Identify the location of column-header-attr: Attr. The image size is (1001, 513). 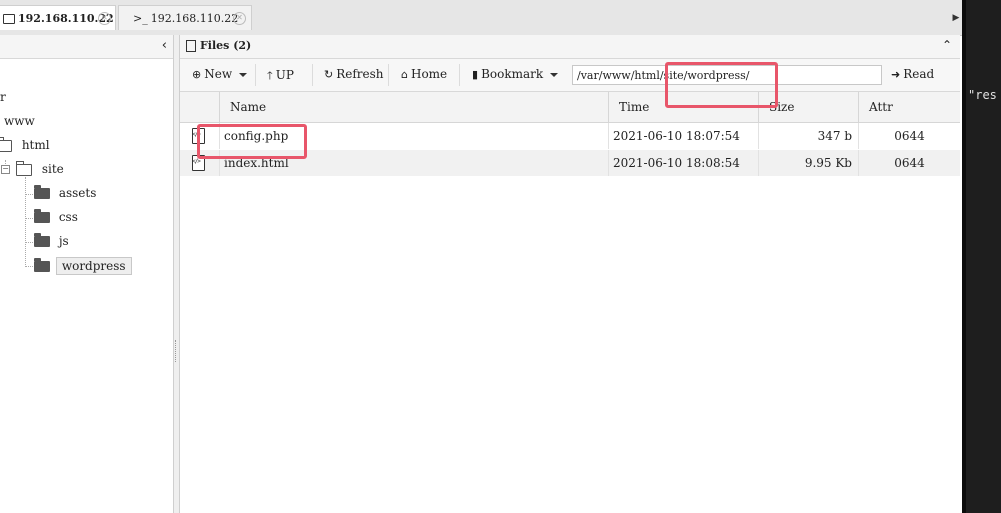
(909, 107).